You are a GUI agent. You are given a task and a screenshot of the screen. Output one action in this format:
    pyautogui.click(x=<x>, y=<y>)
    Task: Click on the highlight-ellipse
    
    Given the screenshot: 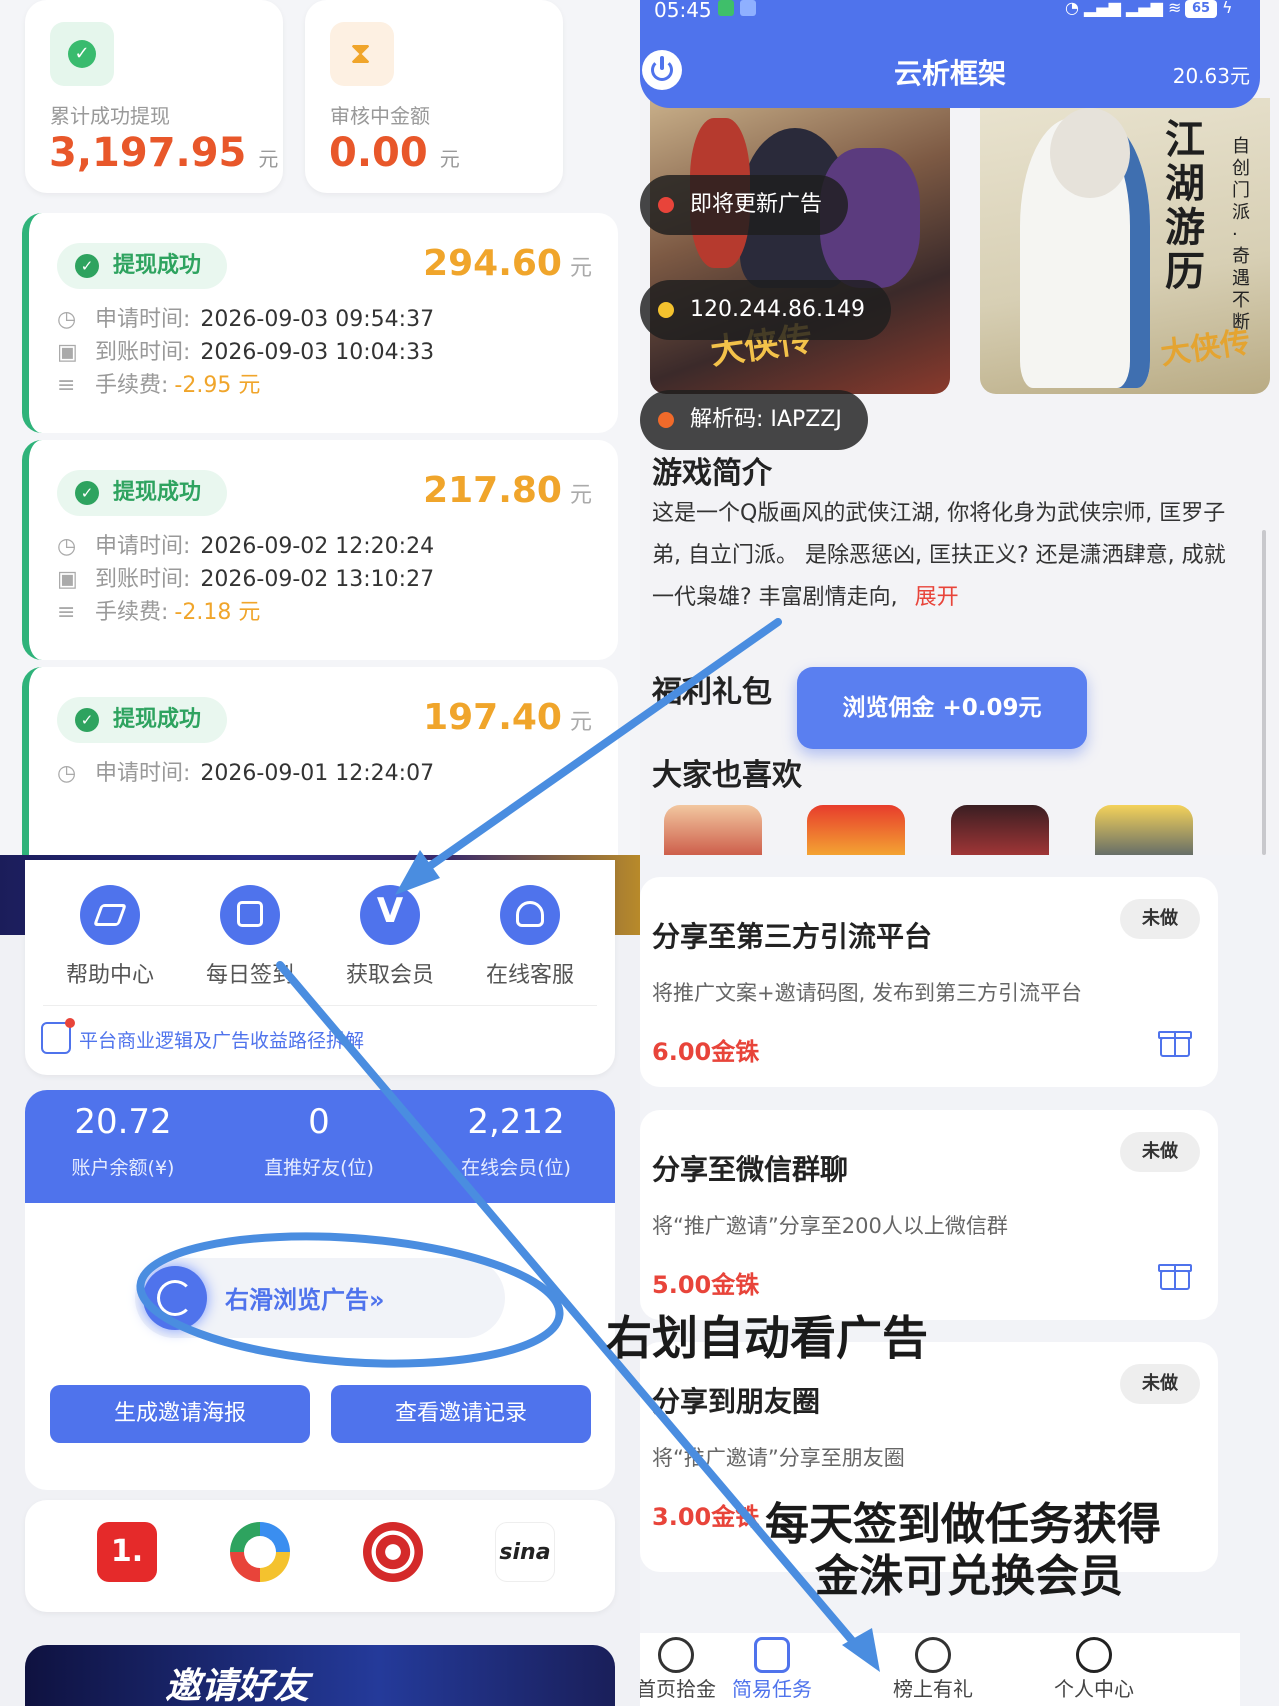 What is the action you would take?
    pyautogui.click(x=350, y=1300)
    